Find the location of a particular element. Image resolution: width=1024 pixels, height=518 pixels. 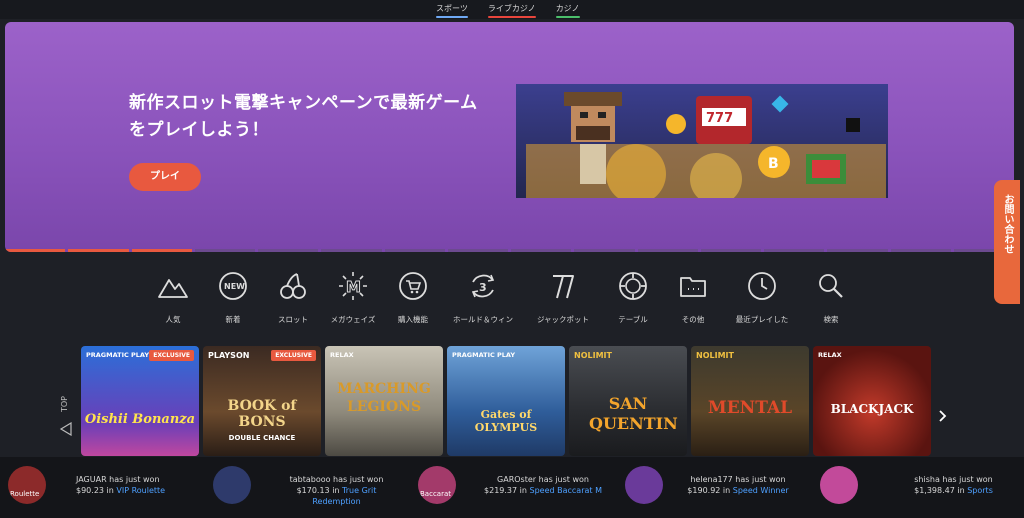

game-tile: RELAX MARCHING LEGIONS is located at coordinates (384, 401).